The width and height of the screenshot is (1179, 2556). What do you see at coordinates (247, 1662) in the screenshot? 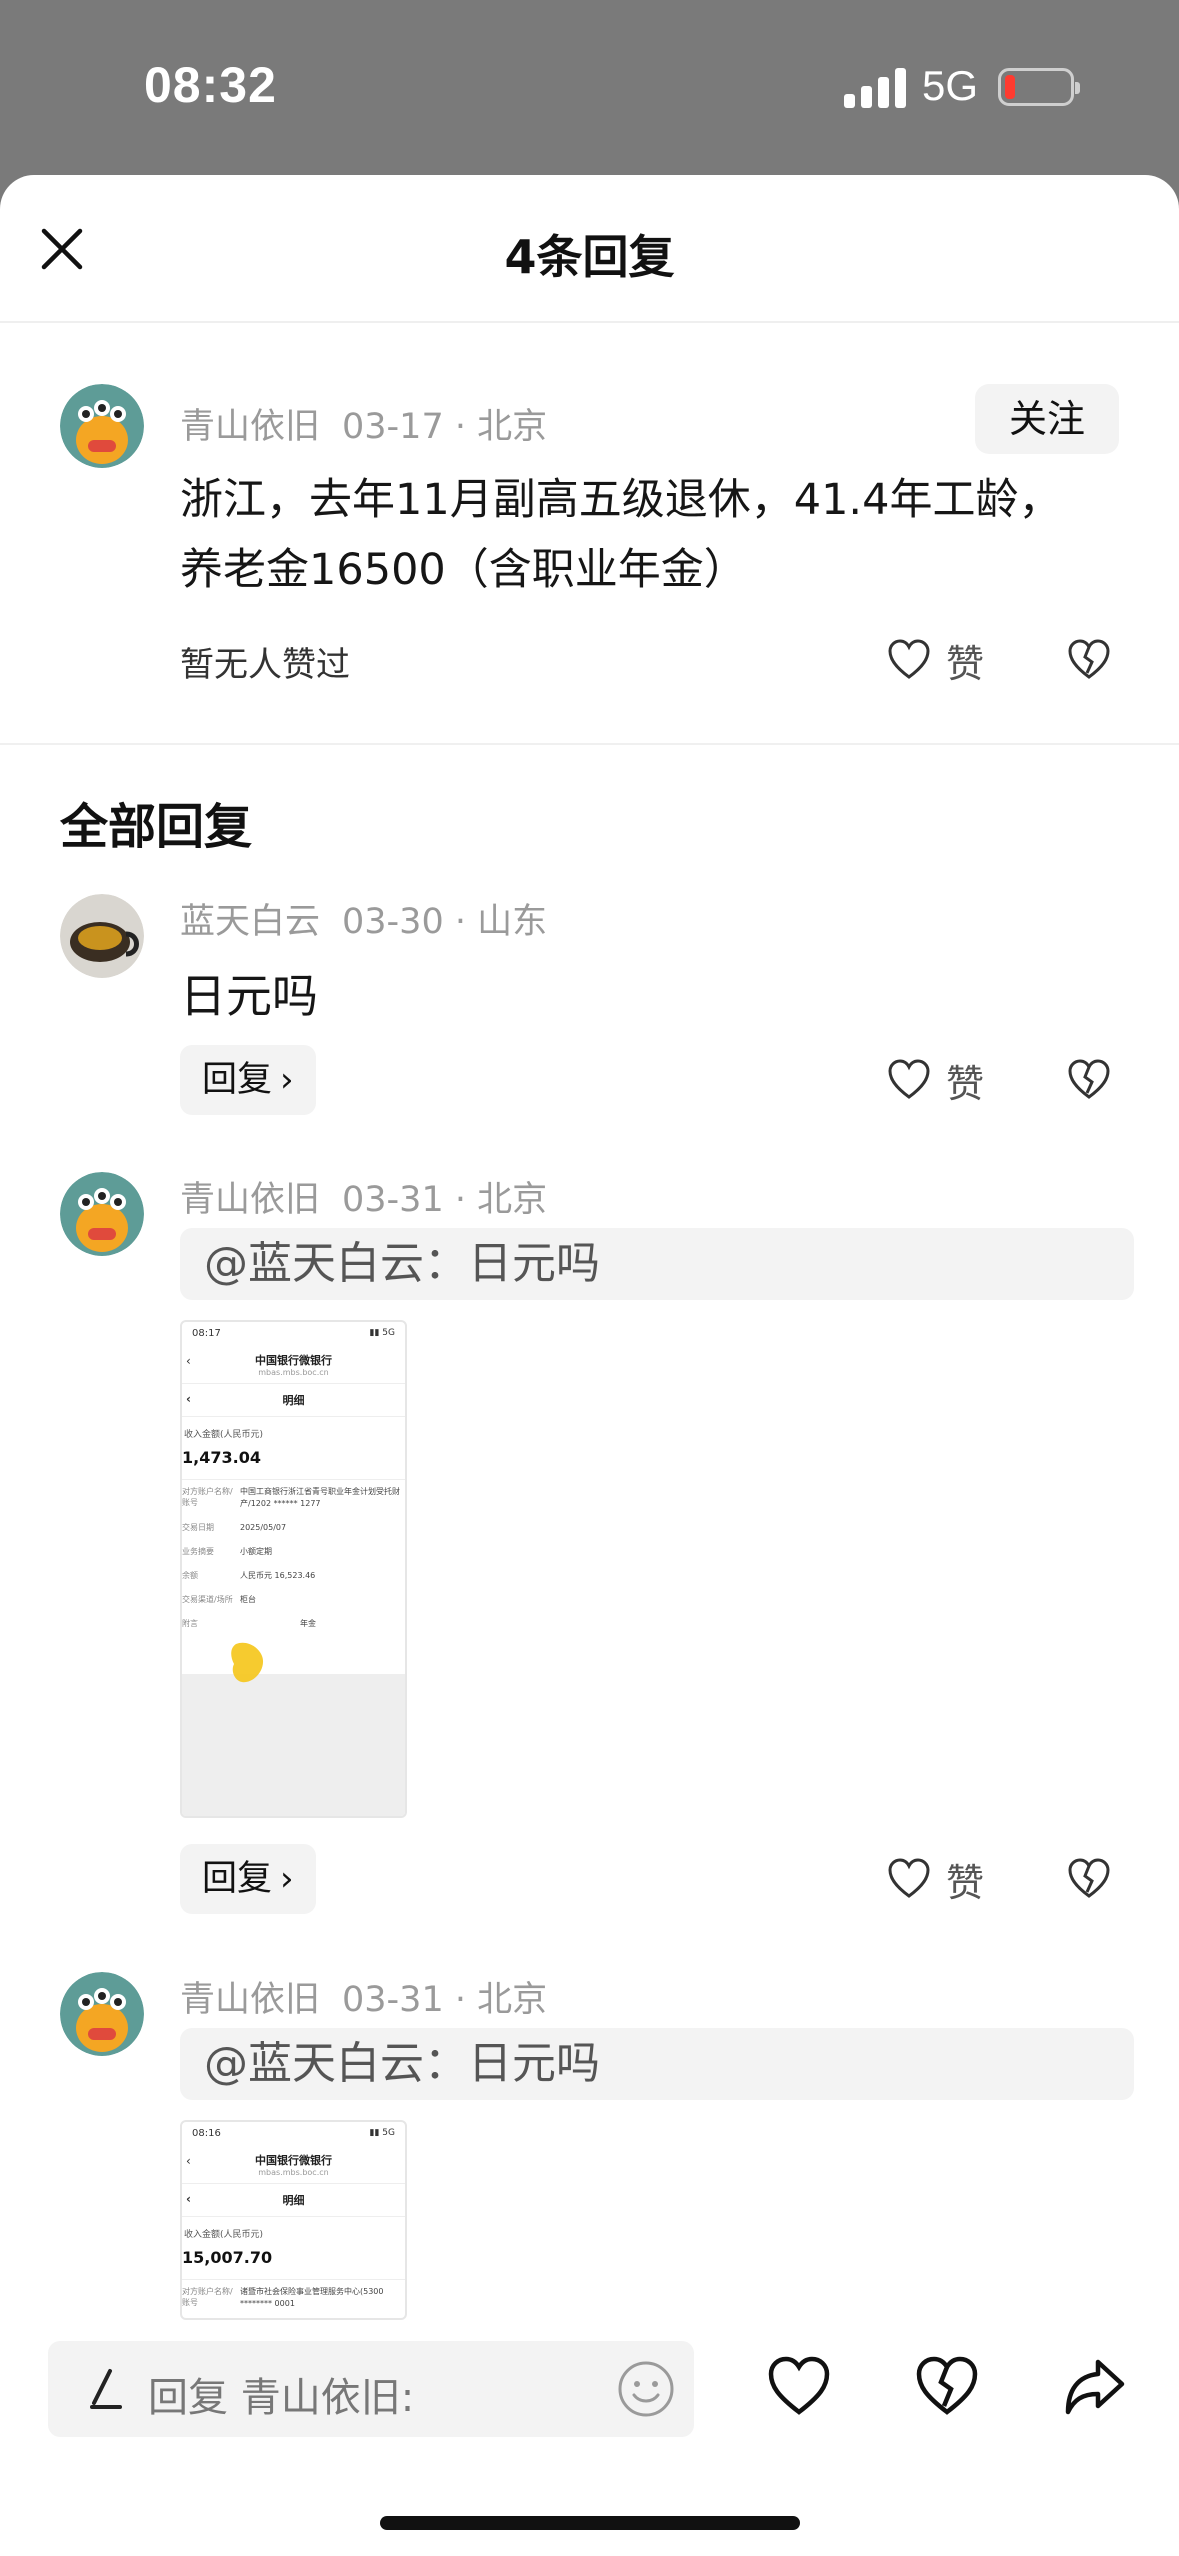
I see `redaction-smudge` at bounding box center [247, 1662].